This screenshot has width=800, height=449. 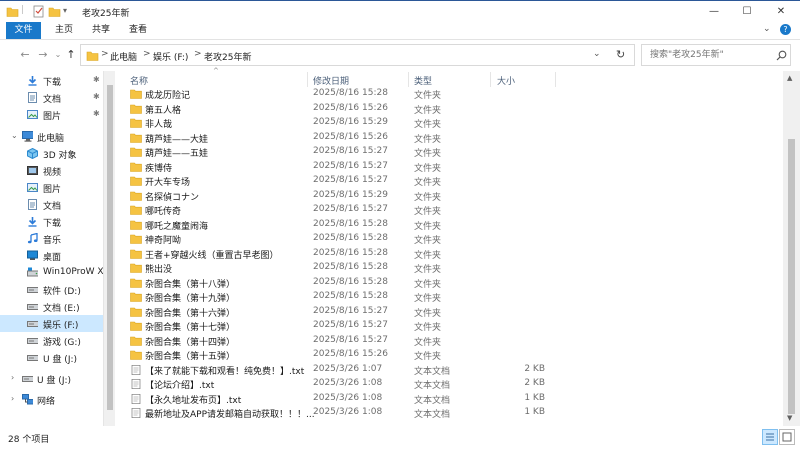 I want to click on scroll-down-icon: ▼, so click(x=789, y=418).